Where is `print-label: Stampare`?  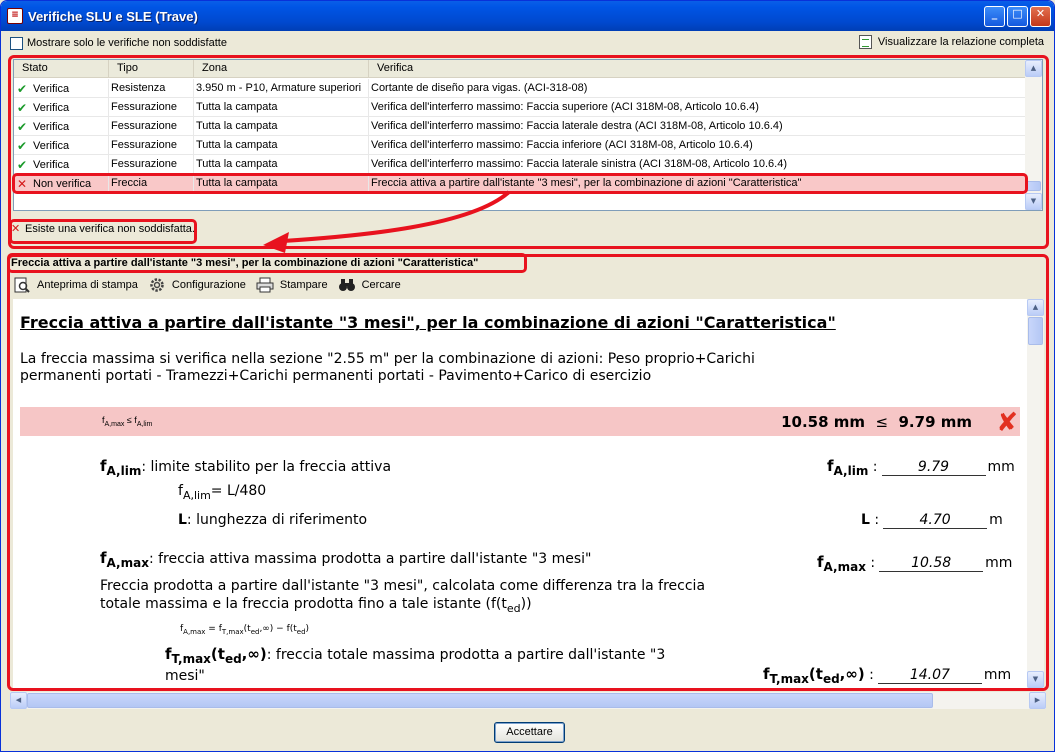
print-label: Stampare is located at coordinates (303, 285).